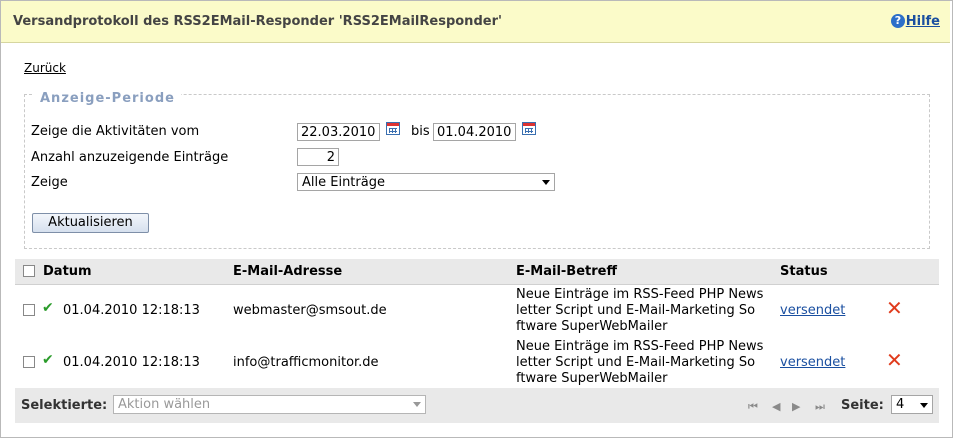  What do you see at coordinates (115, 131) in the screenshot?
I see `from-label: Zeige die Aktivitäten vom` at bounding box center [115, 131].